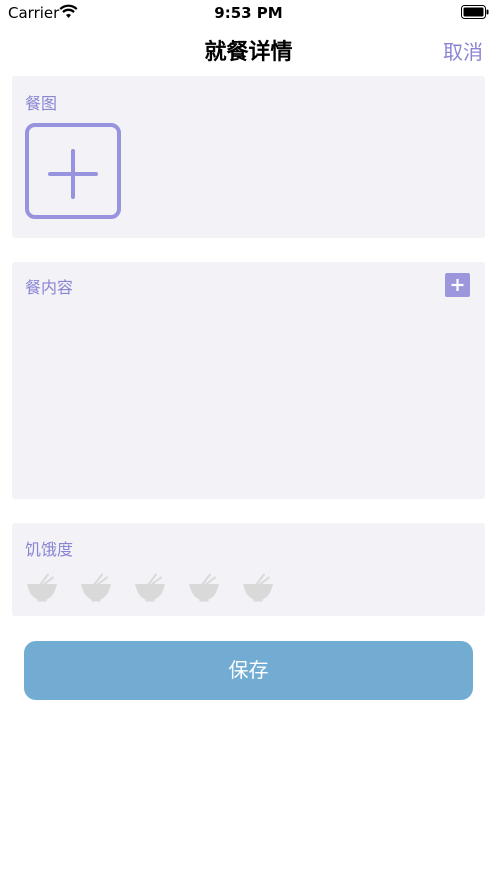 The width and height of the screenshot is (497, 883). I want to click on meal-content-label: 餐内容, so click(49, 287).